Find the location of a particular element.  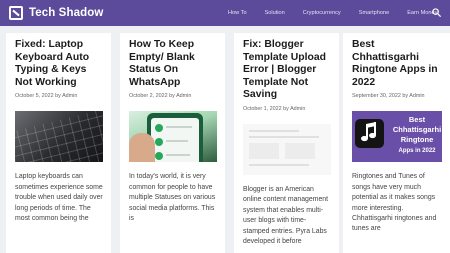

nav-cryptocurrency: Cryptocurrency is located at coordinates (322, 13).